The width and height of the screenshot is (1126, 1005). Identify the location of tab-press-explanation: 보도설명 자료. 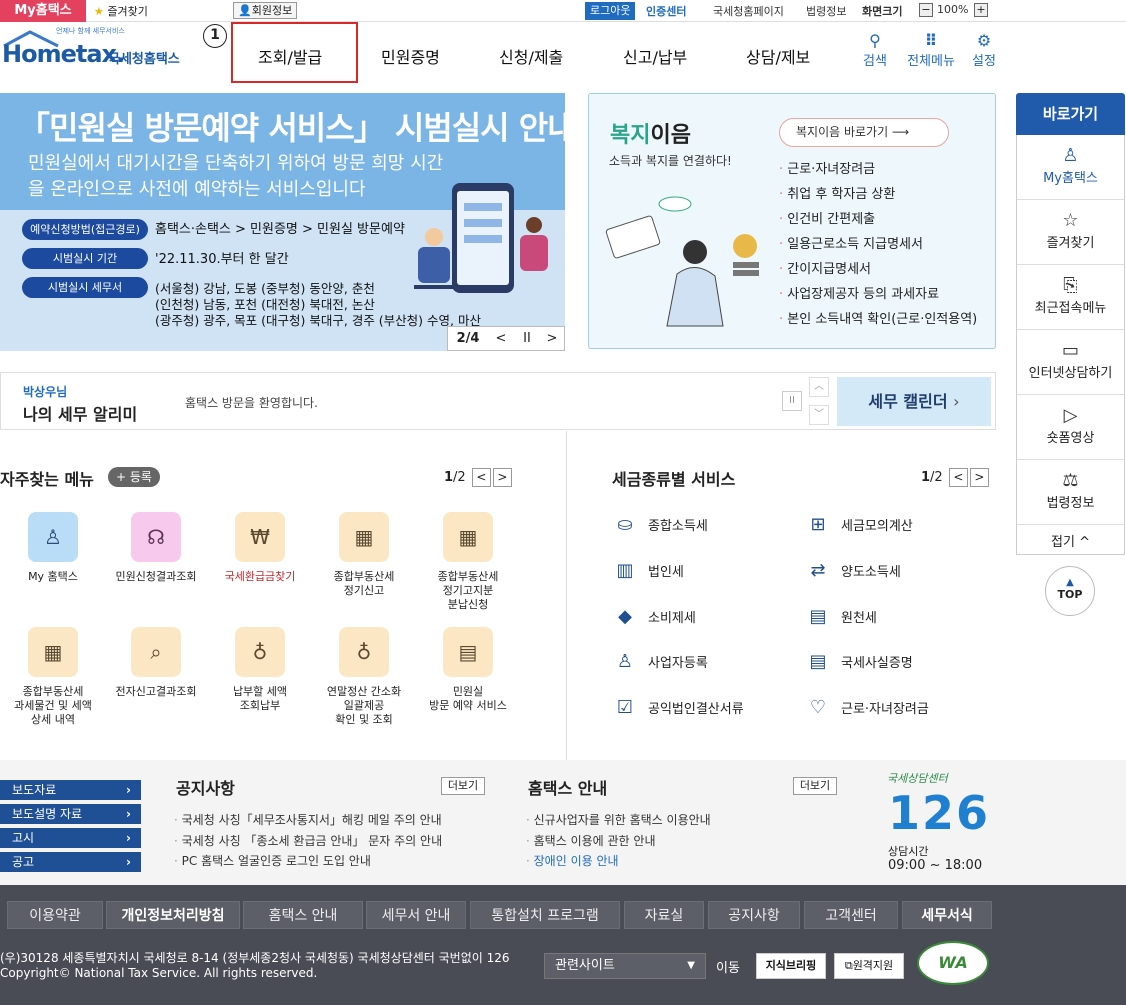
(70, 814).